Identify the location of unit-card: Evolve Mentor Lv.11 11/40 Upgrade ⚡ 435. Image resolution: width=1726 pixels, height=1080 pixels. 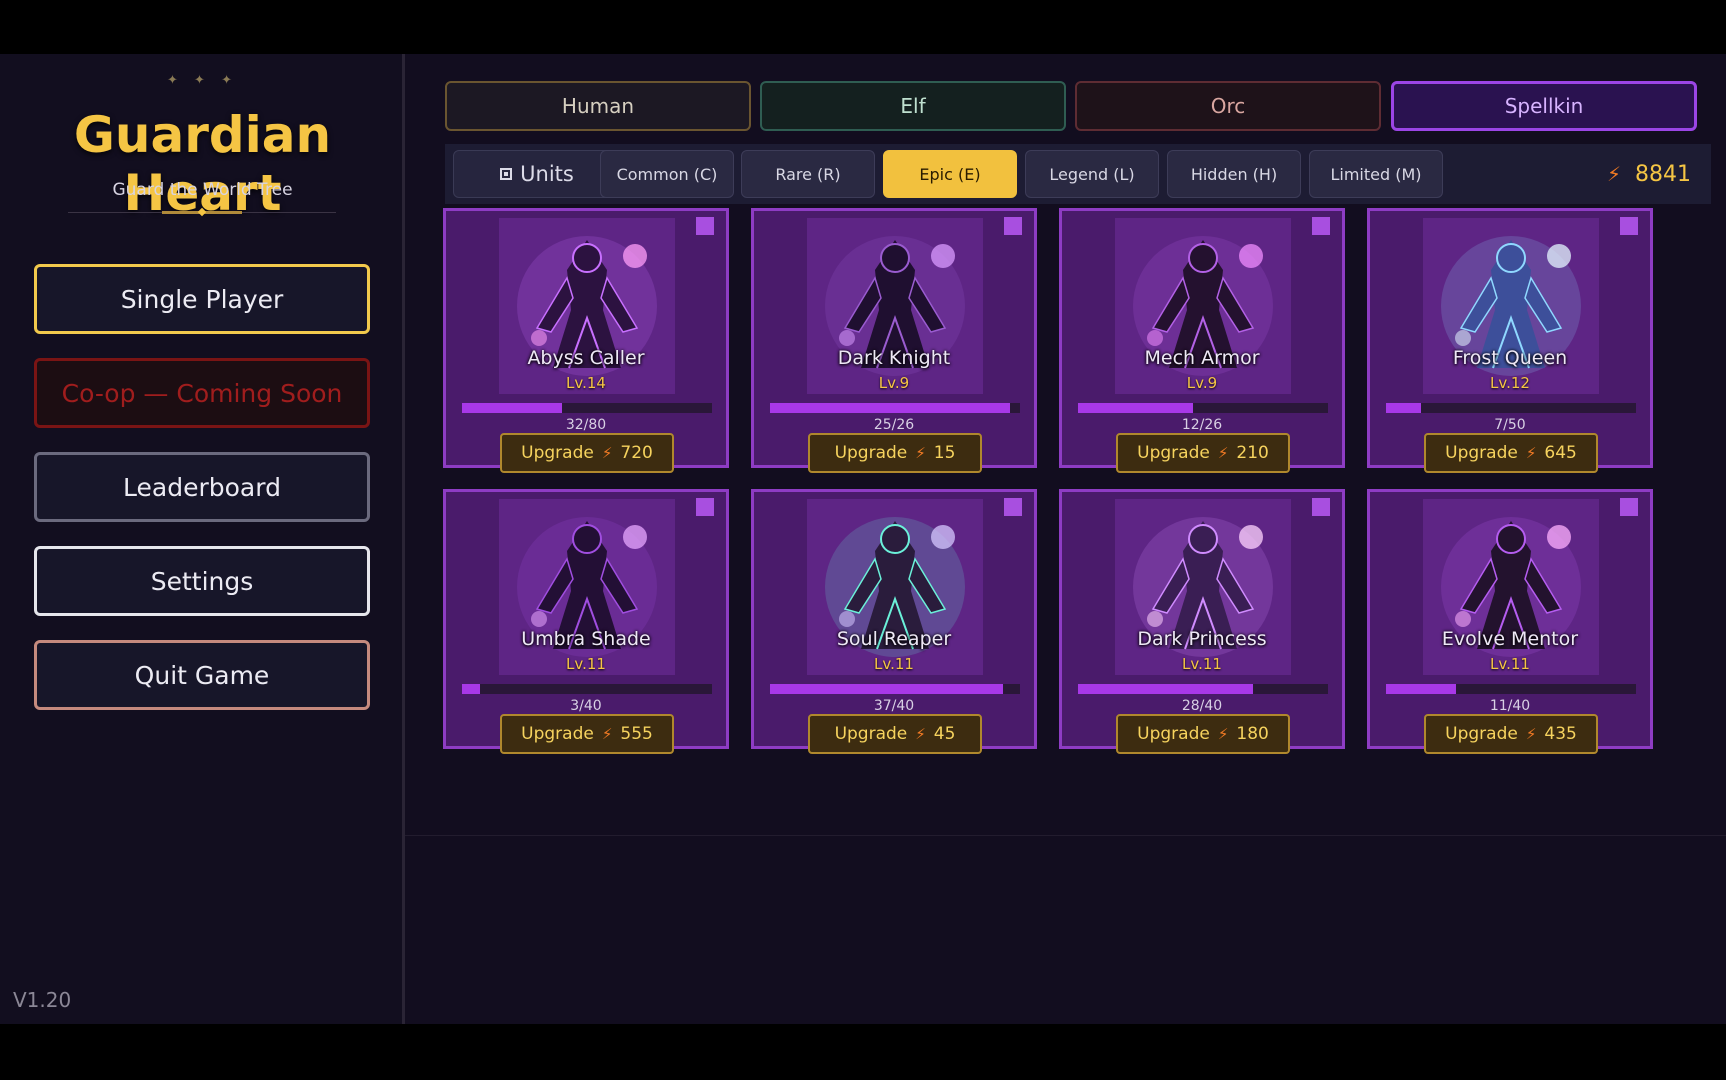
(1510, 621).